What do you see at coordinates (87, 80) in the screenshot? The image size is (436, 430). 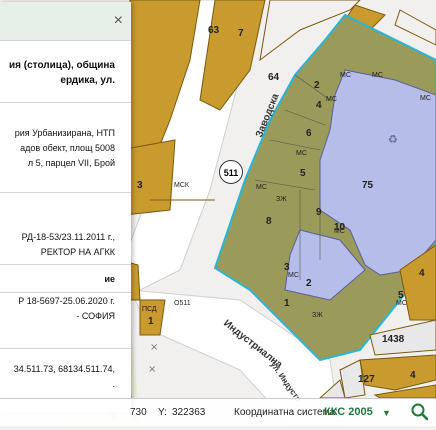 I see `panel-title-line: ердика, ул.` at bounding box center [87, 80].